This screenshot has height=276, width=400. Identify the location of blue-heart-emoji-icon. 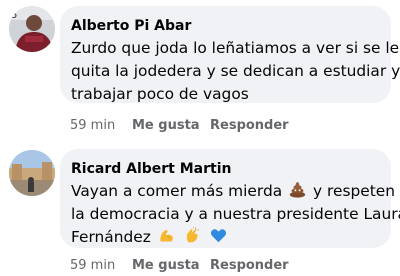
(218, 236).